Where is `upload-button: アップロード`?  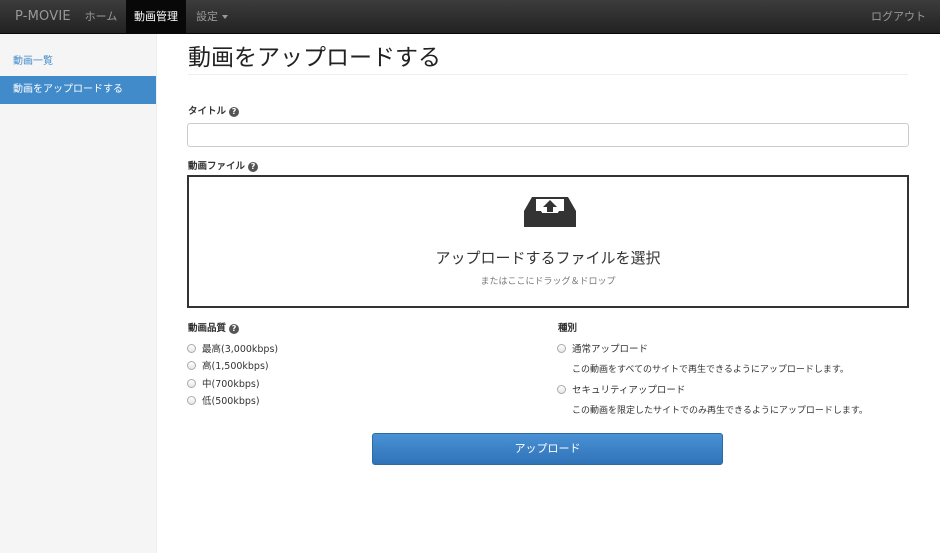
upload-button: アップロード is located at coordinates (547, 449).